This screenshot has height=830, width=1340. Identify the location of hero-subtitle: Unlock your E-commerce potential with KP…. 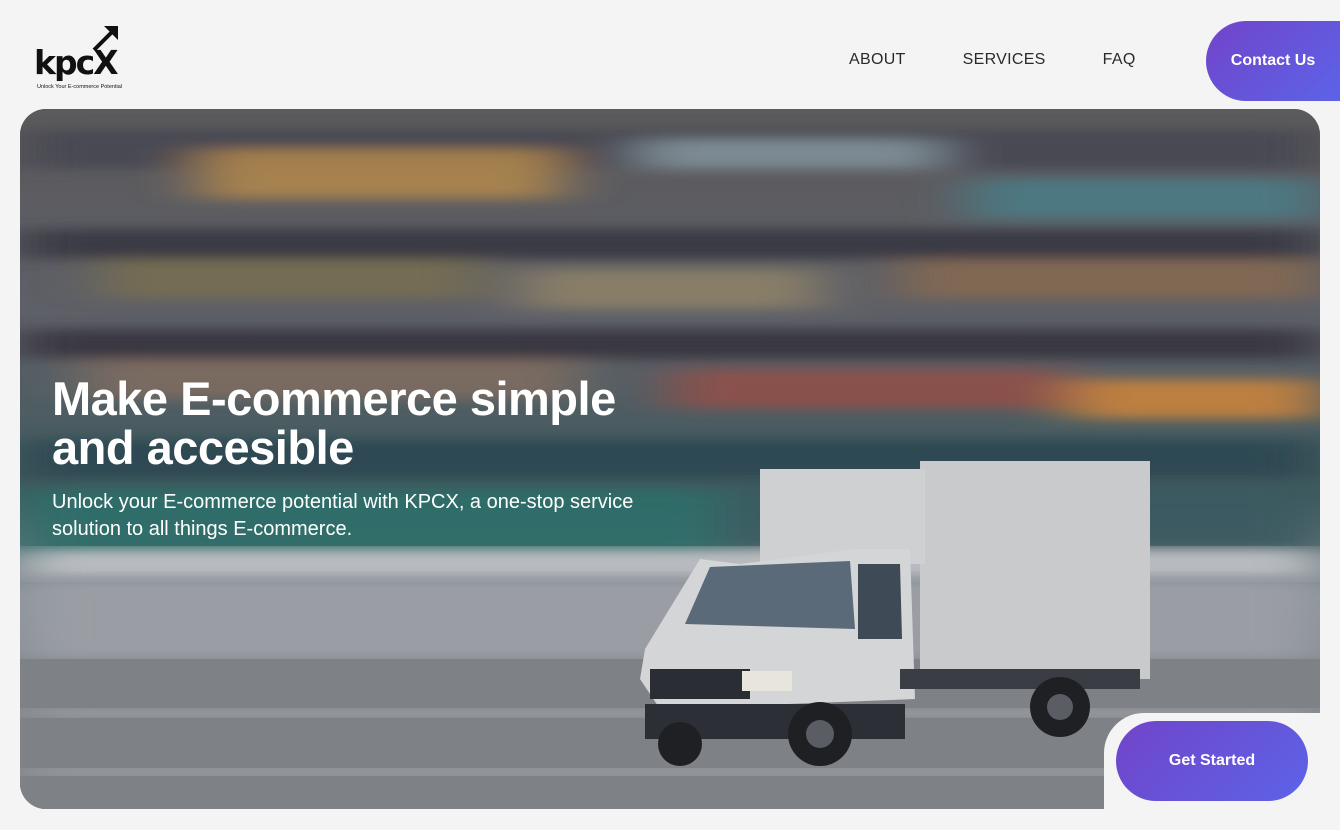
(343, 515).